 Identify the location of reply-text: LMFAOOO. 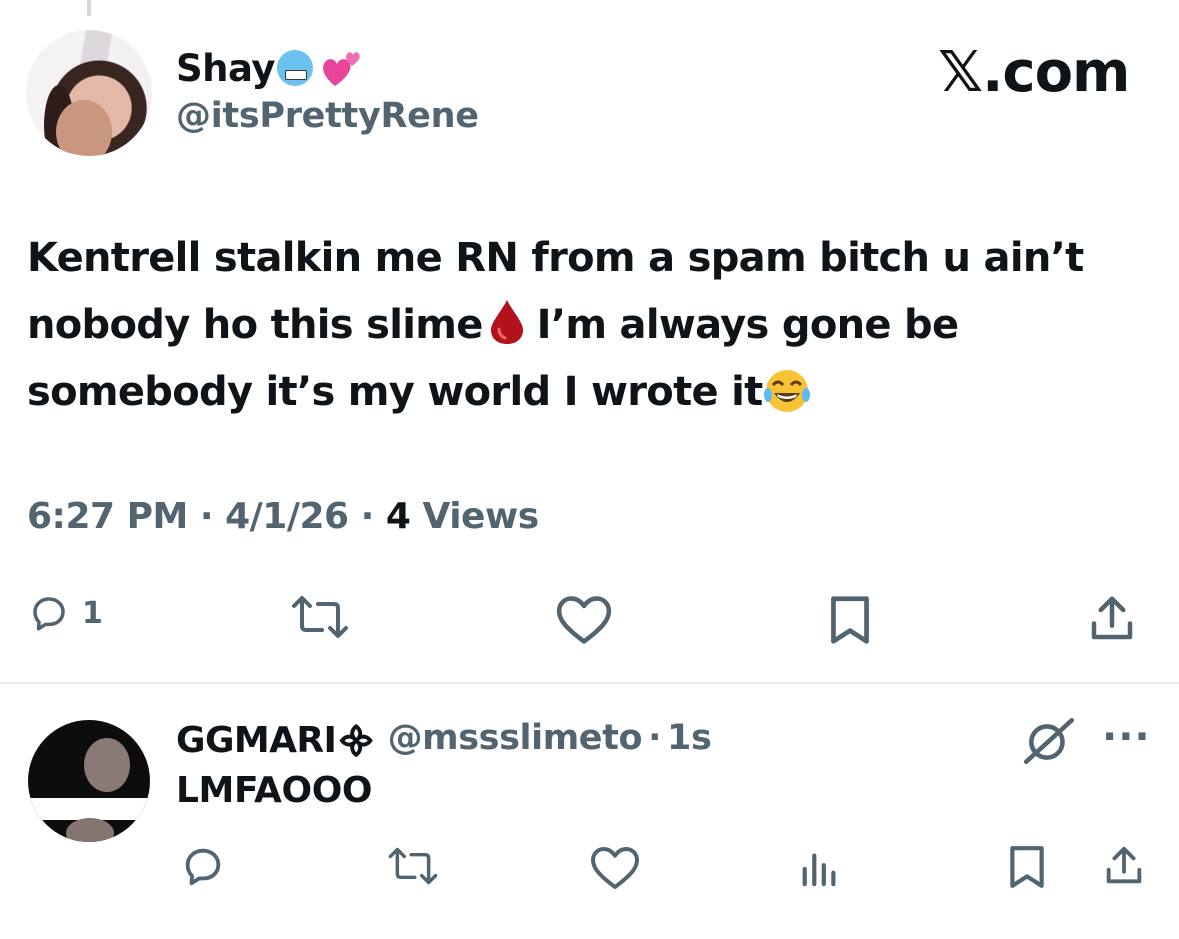
(274, 790).